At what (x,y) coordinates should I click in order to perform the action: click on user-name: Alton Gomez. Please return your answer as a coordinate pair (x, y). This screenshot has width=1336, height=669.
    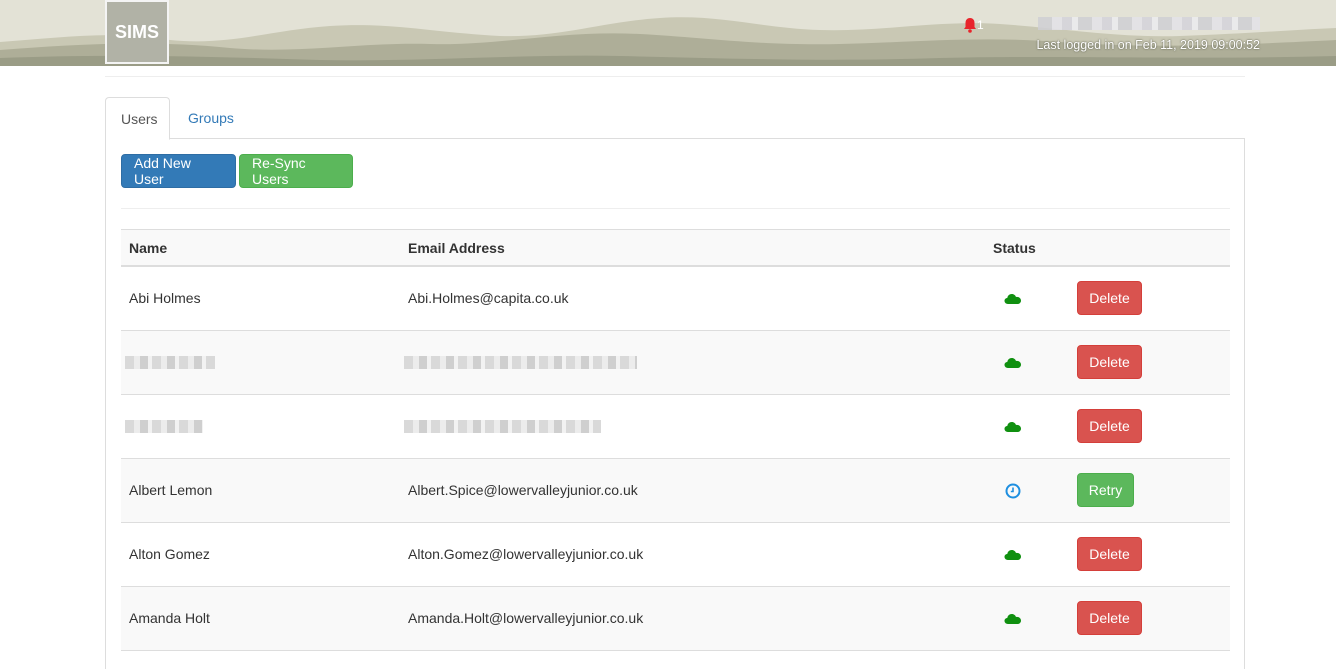
    Looking at the image, I should click on (169, 554).